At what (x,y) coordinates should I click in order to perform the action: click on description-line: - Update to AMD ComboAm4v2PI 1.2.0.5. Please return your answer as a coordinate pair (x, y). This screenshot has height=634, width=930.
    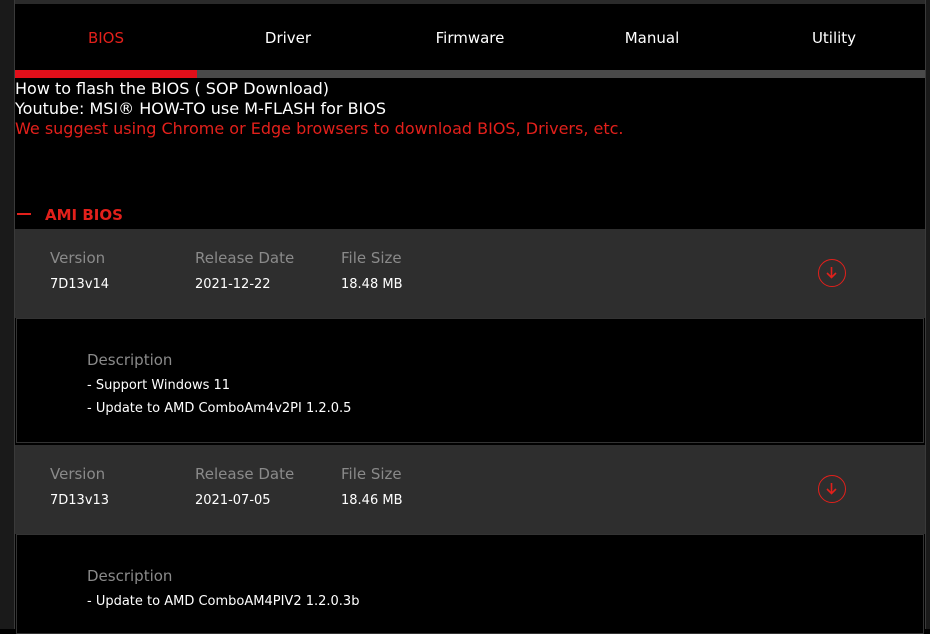
    Looking at the image, I should click on (219, 408).